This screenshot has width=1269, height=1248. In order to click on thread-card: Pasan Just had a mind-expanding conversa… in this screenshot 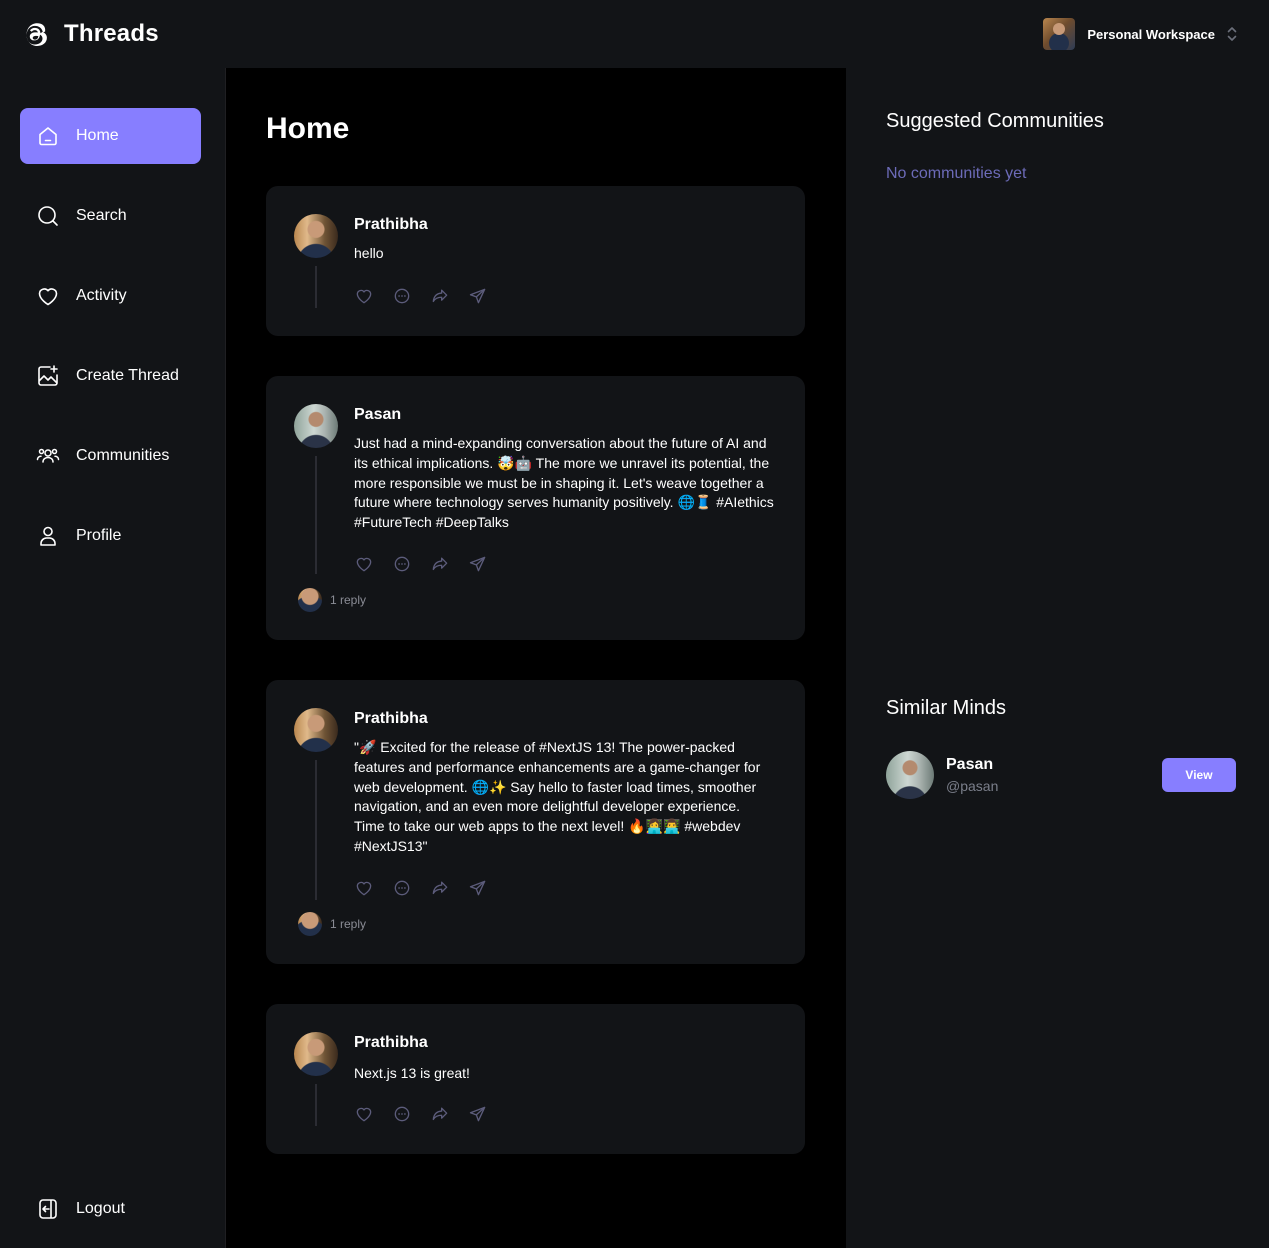, I will do `click(535, 508)`.